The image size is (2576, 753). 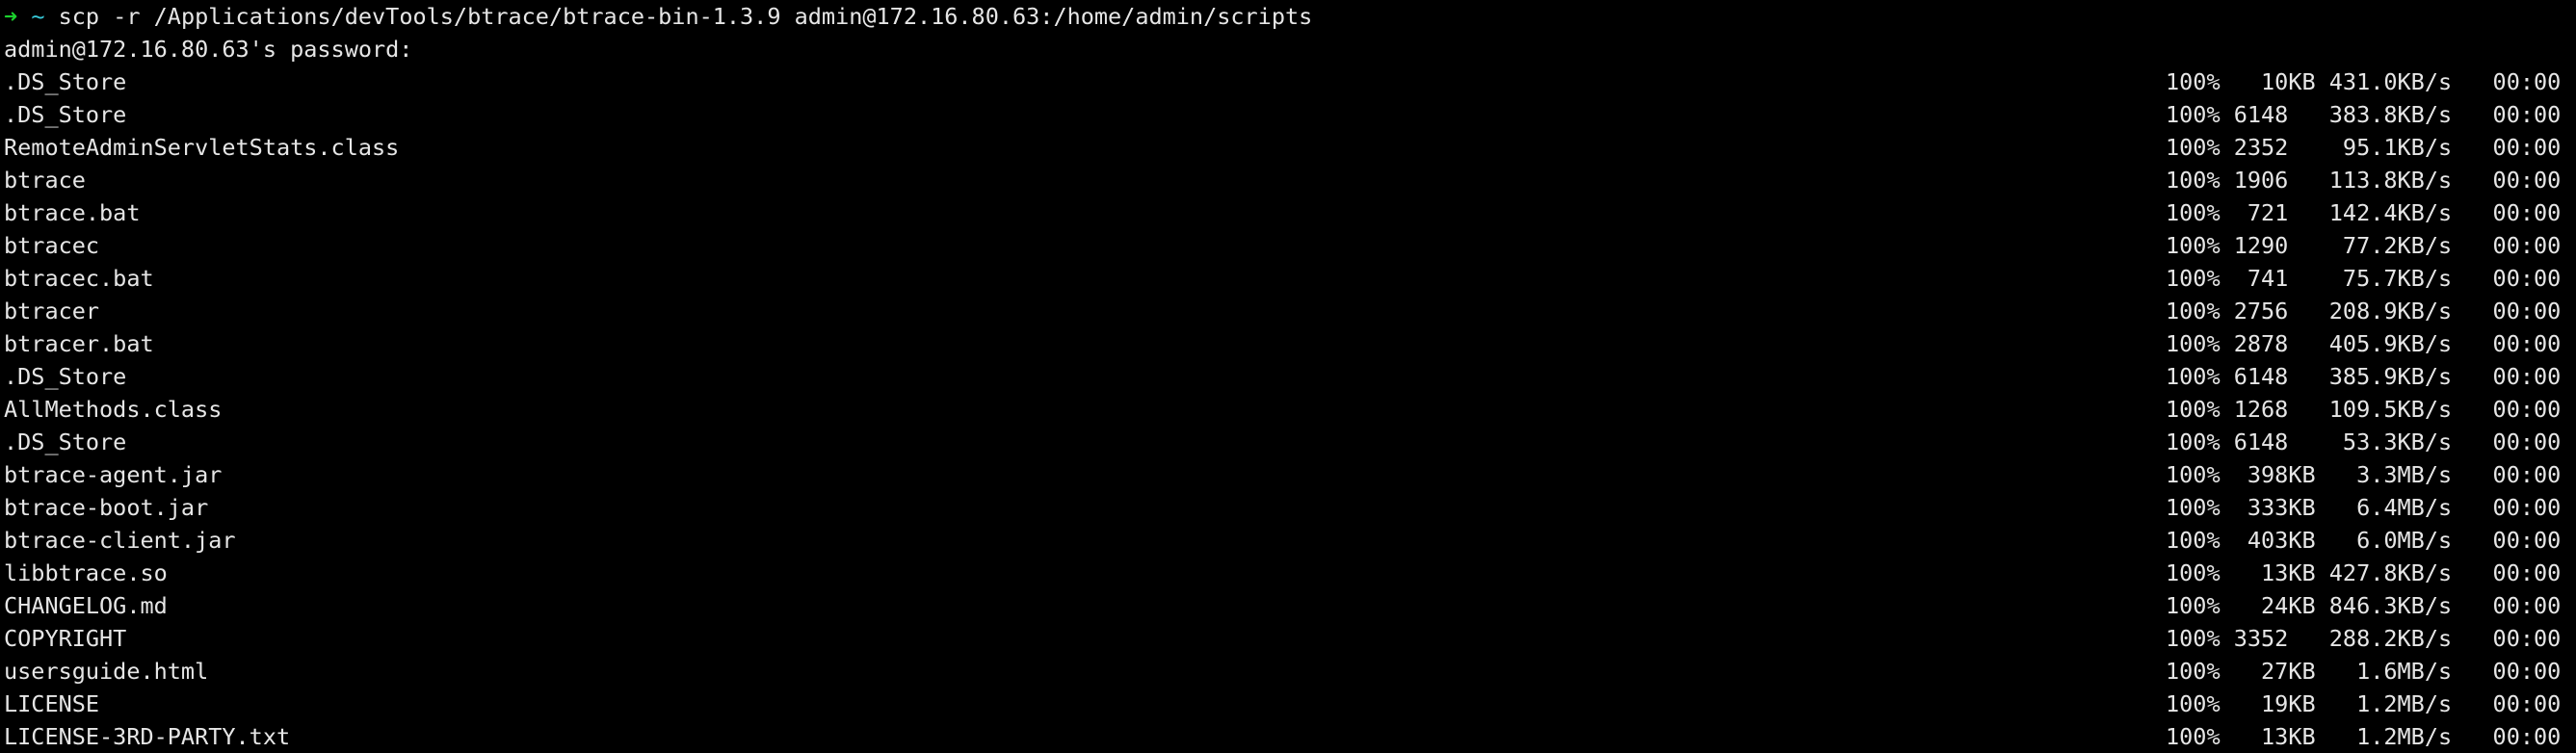 What do you see at coordinates (1290, 278) in the screenshot?
I see `transfer-row: btracec.bat 100% 741 75.7KB/s 00:00` at bounding box center [1290, 278].